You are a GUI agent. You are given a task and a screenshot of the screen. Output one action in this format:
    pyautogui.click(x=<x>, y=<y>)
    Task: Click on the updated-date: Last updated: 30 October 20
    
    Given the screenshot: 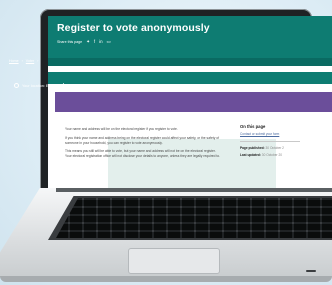 What is the action you would take?
    pyautogui.click(x=262, y=155)
    